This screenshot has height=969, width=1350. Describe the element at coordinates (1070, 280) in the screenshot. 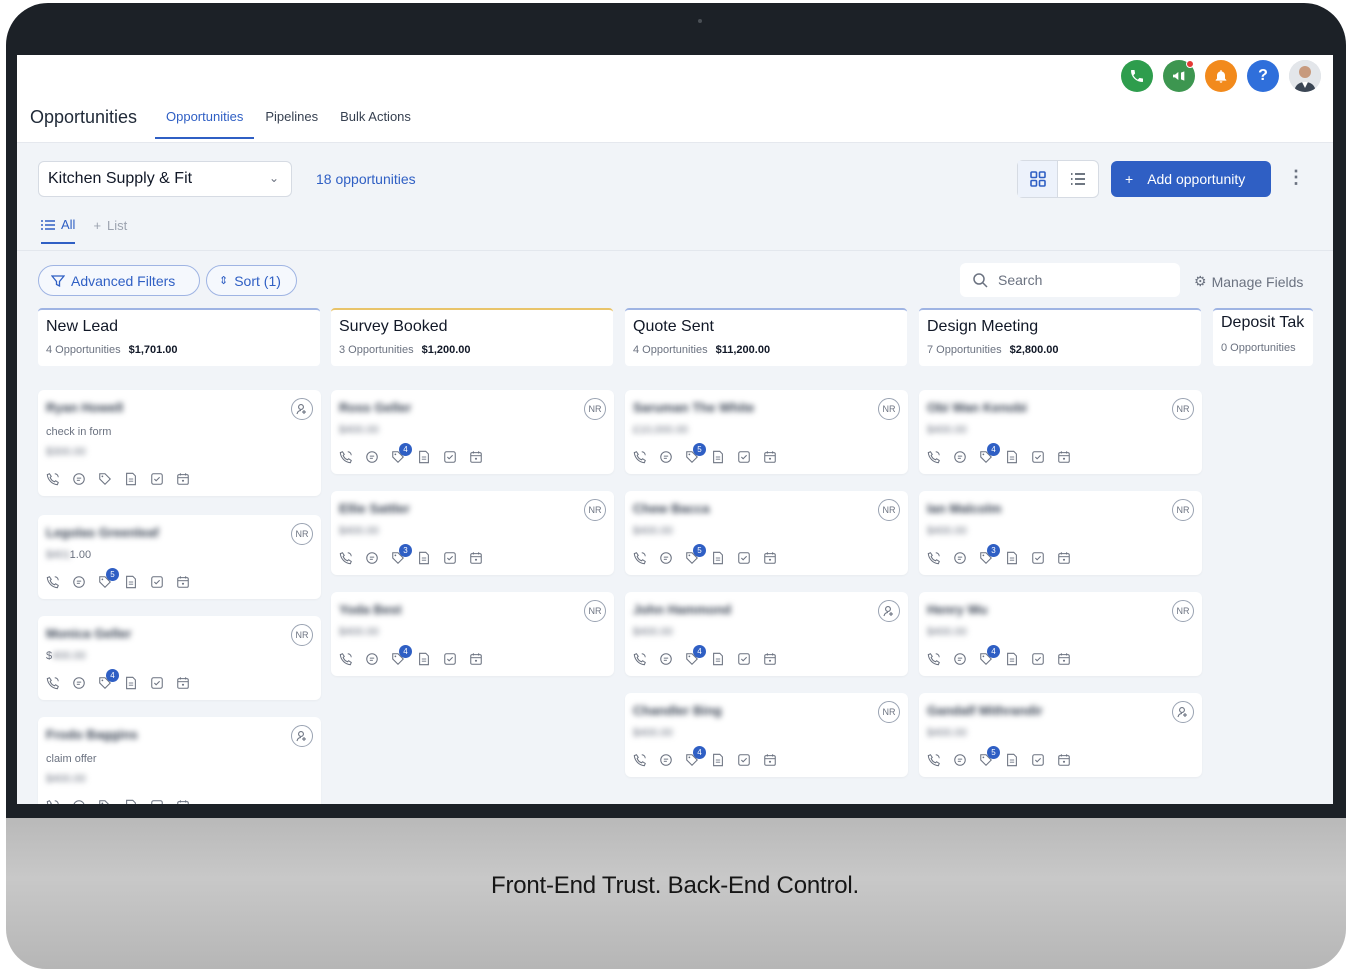

I see `search-input: Search` at that location.